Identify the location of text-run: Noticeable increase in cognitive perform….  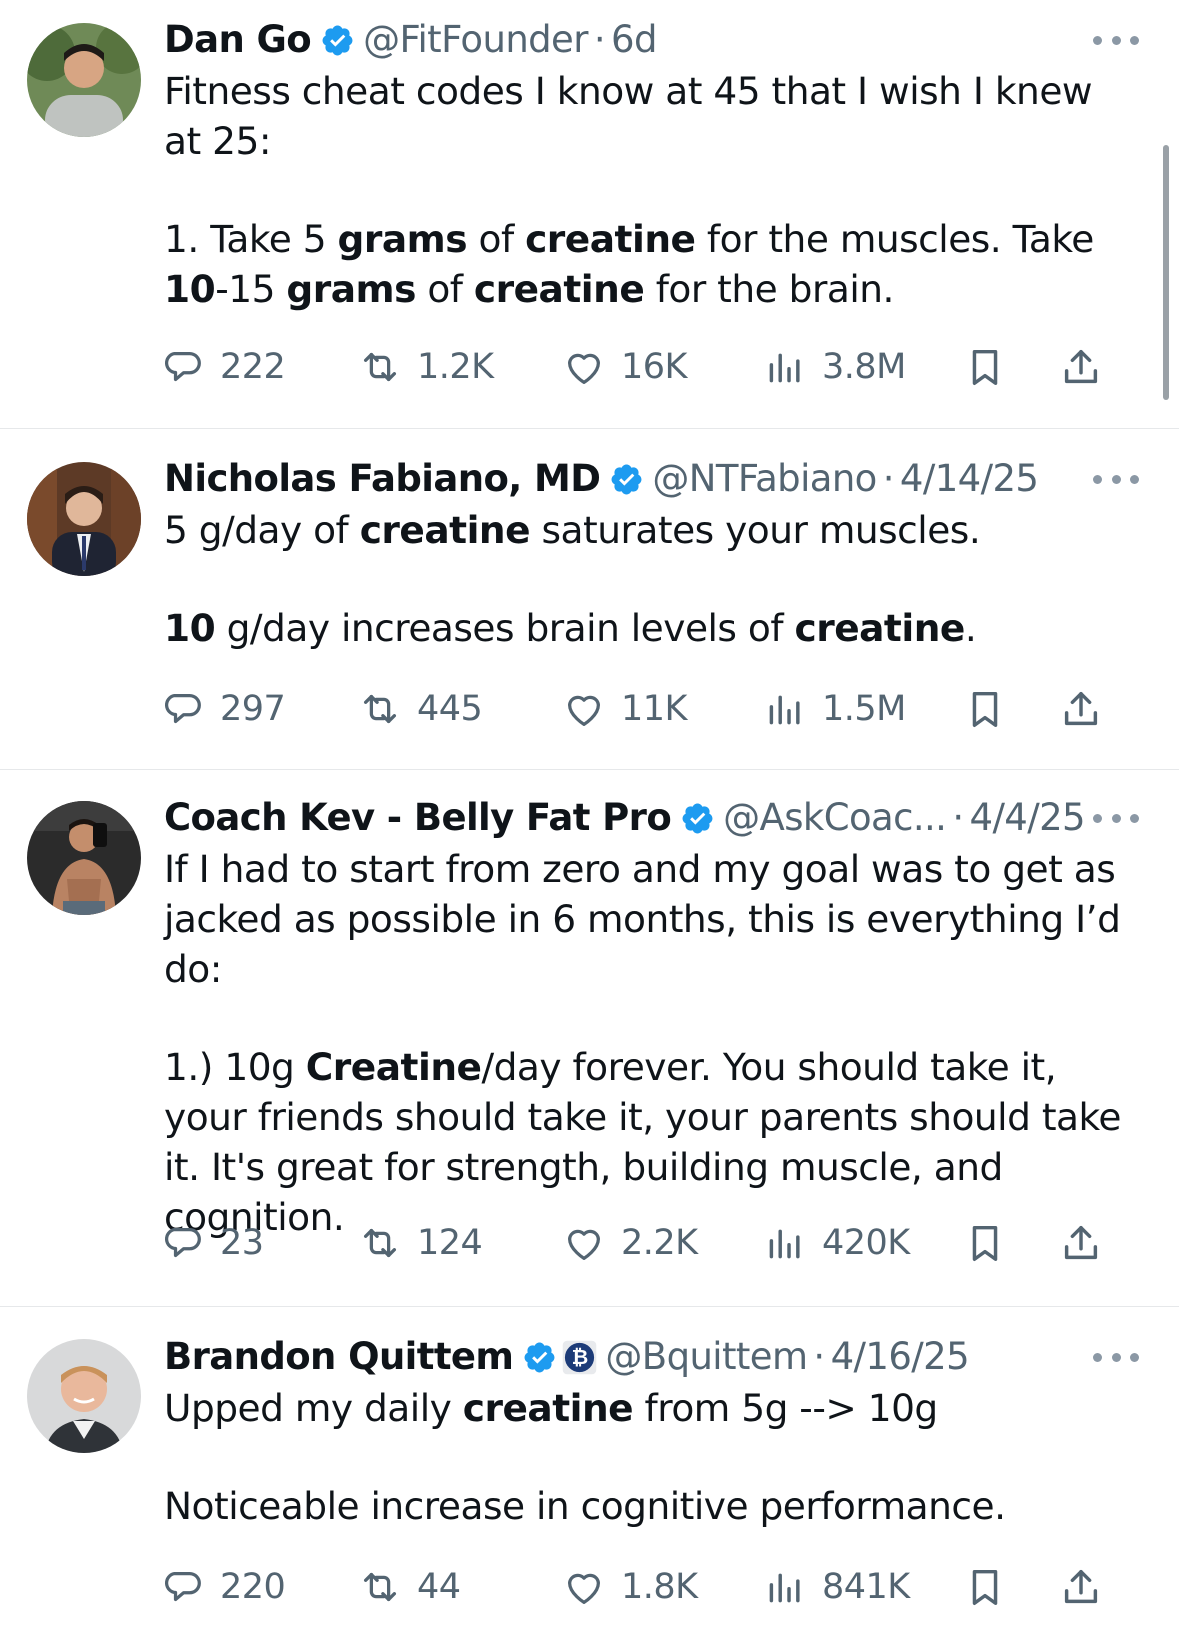
(585, 1506).